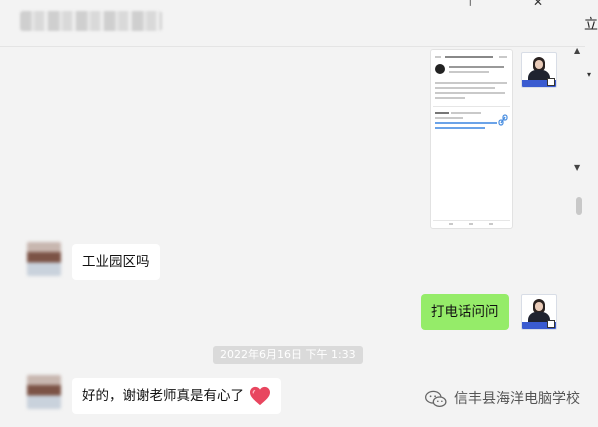 The height and width of the screenshot is (427, 598). I want to click on contact-name-blurred, so click(91, 21).